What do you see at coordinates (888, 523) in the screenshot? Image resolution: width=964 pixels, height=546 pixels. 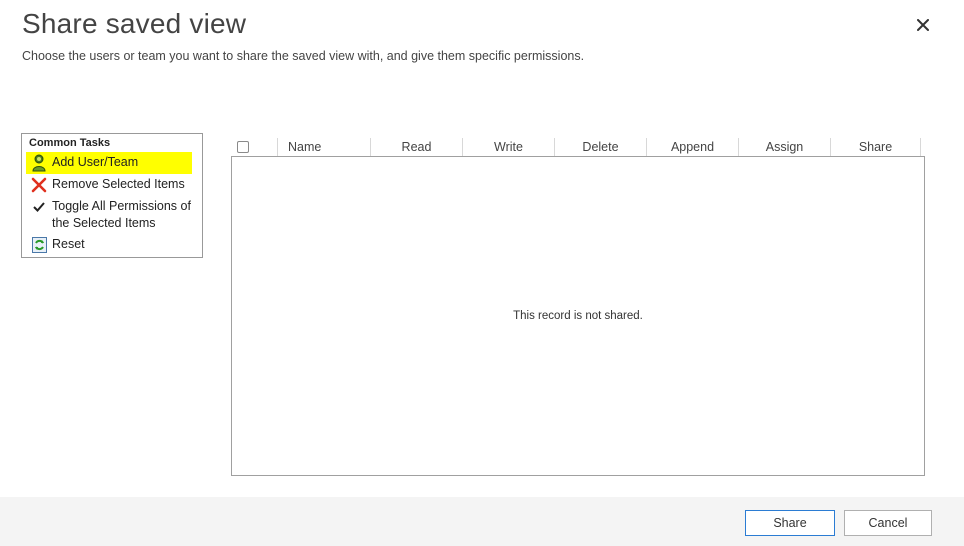 I see `cancel-button: Cancel` at bounding box center [888, 523].